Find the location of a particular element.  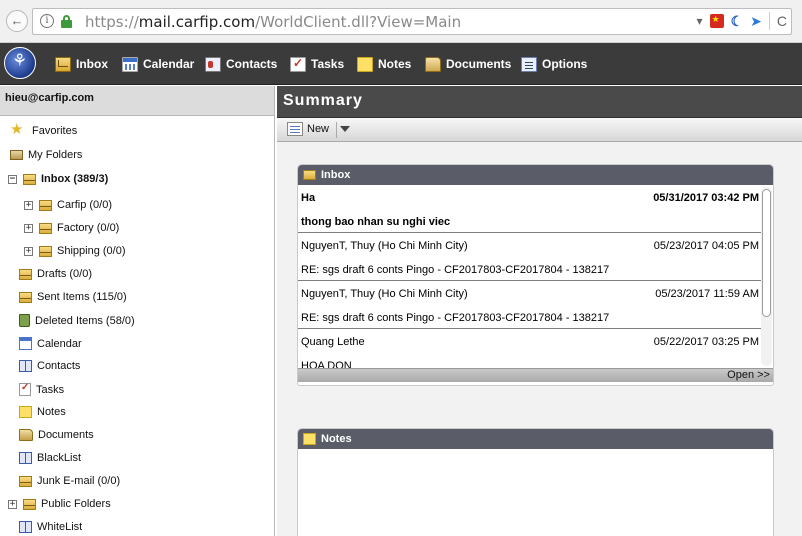

reload-icon: C is located at coordinates (782, 21).